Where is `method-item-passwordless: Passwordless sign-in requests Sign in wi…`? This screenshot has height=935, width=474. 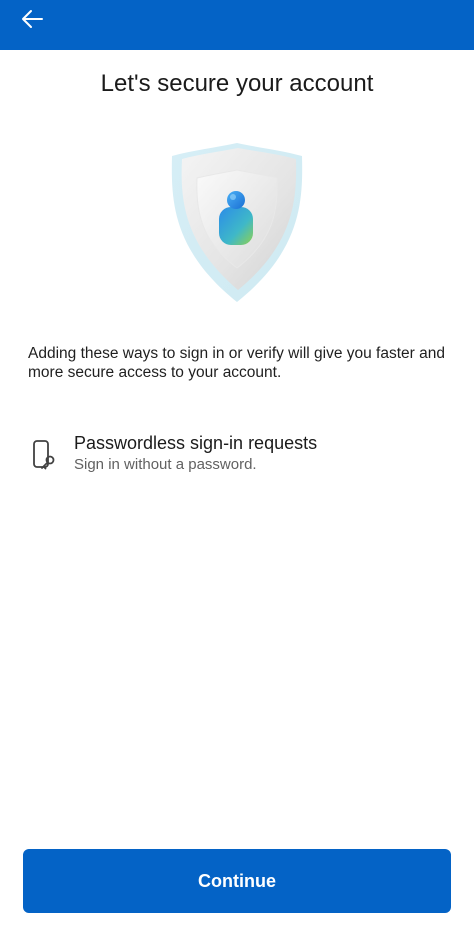
method-item-passwordless: Passwordless sign-in requests Sign in wi… is located at coordinates (238, 455).